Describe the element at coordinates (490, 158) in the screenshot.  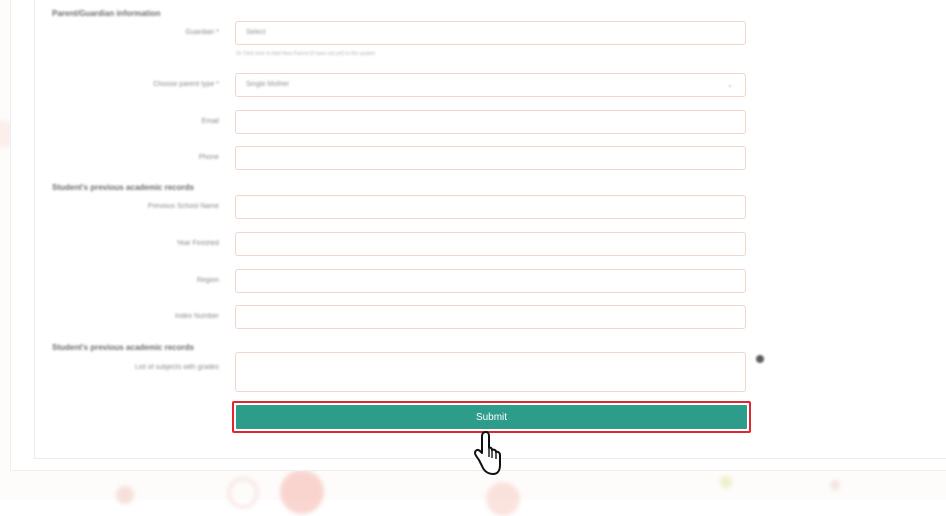
I see `phone-field` at that location.